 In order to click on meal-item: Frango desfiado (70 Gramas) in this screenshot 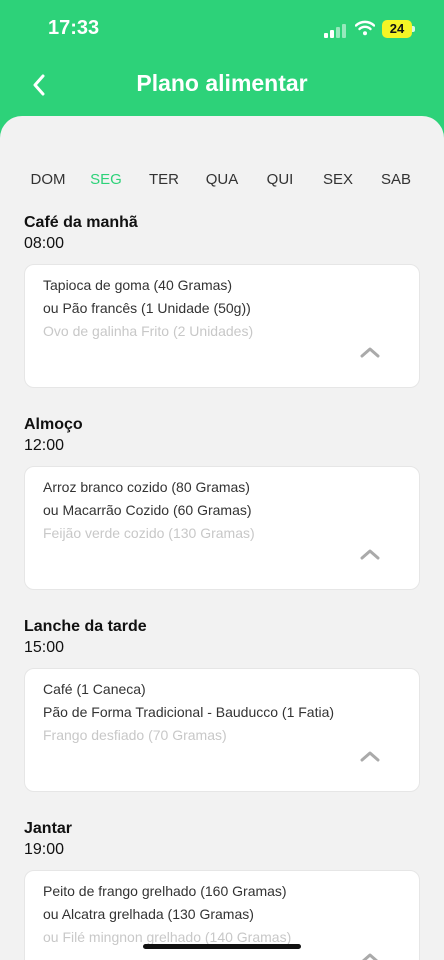, I will do `click(135, 735)`.